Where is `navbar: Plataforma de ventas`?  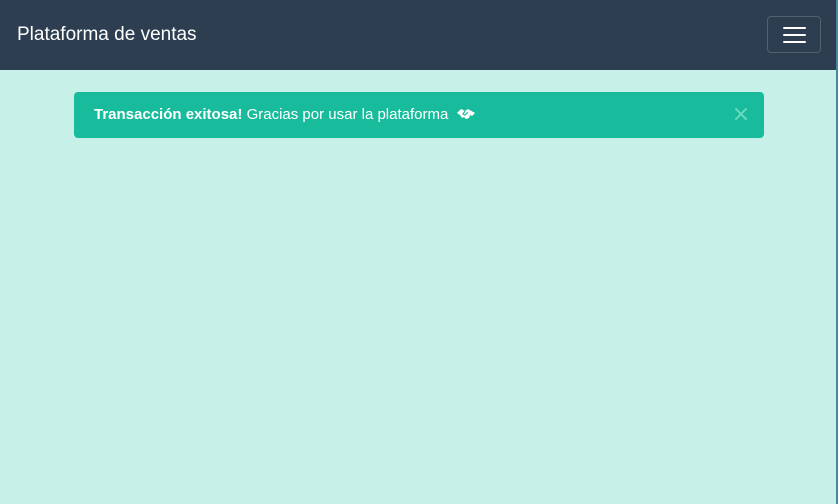 navbar: Plataforma de ventas is located at coordinates (418, 35).